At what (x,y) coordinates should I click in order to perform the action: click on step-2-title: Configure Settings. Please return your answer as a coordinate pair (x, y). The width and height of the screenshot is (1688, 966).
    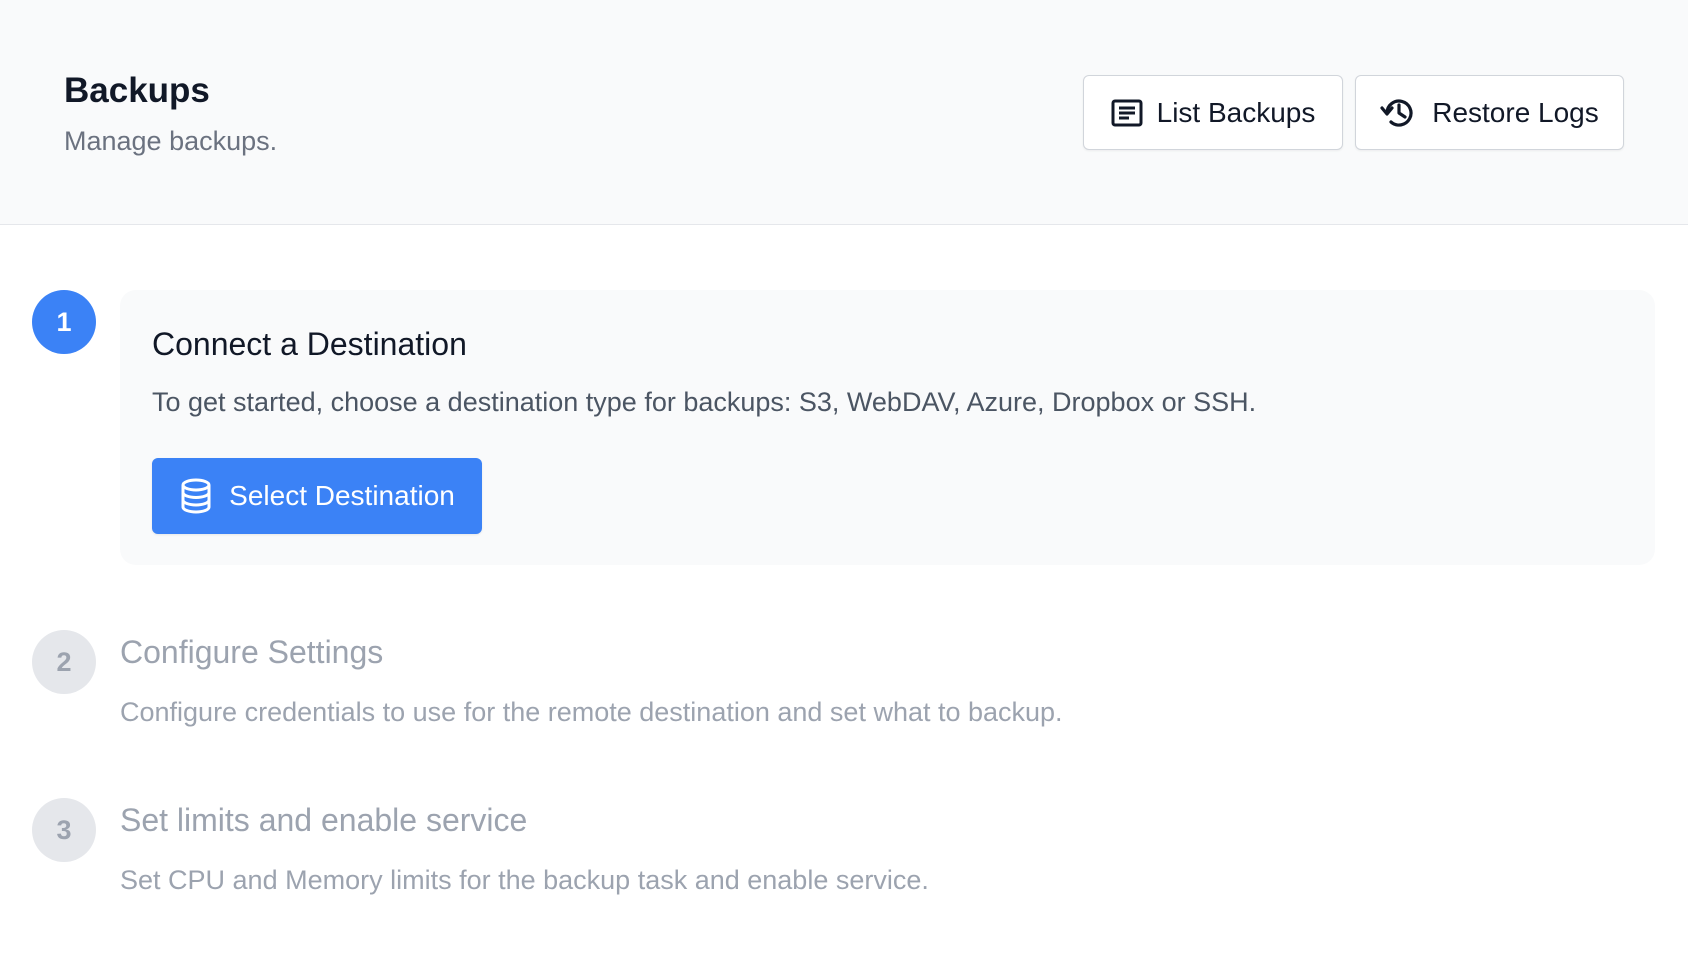
    Looking at the image, I should click on (252, 652).